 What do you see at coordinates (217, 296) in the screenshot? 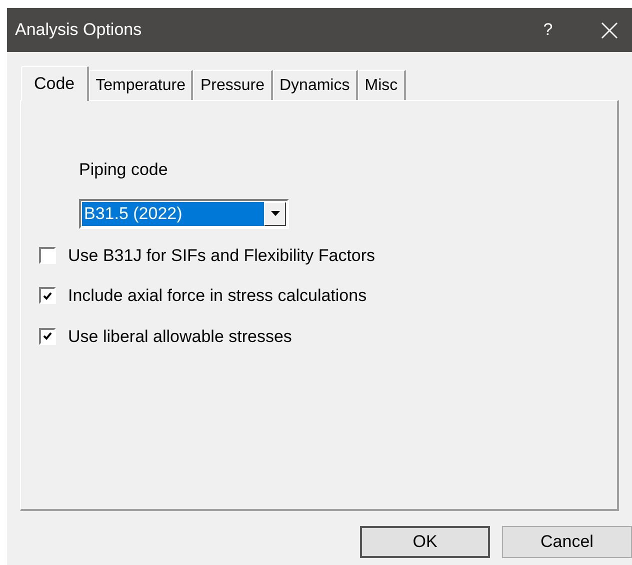
I see `checkbox-label: Include axial force in stress calculations` at bounding box center [217, 296].